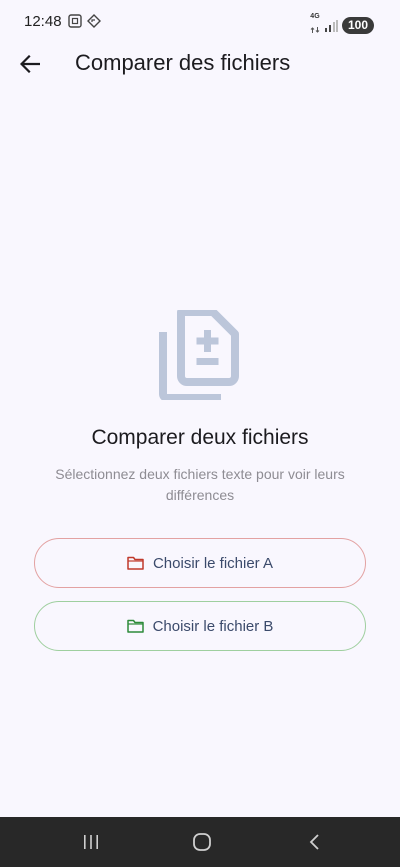  I want to click on arrow-left-icon, so click(30, 64).